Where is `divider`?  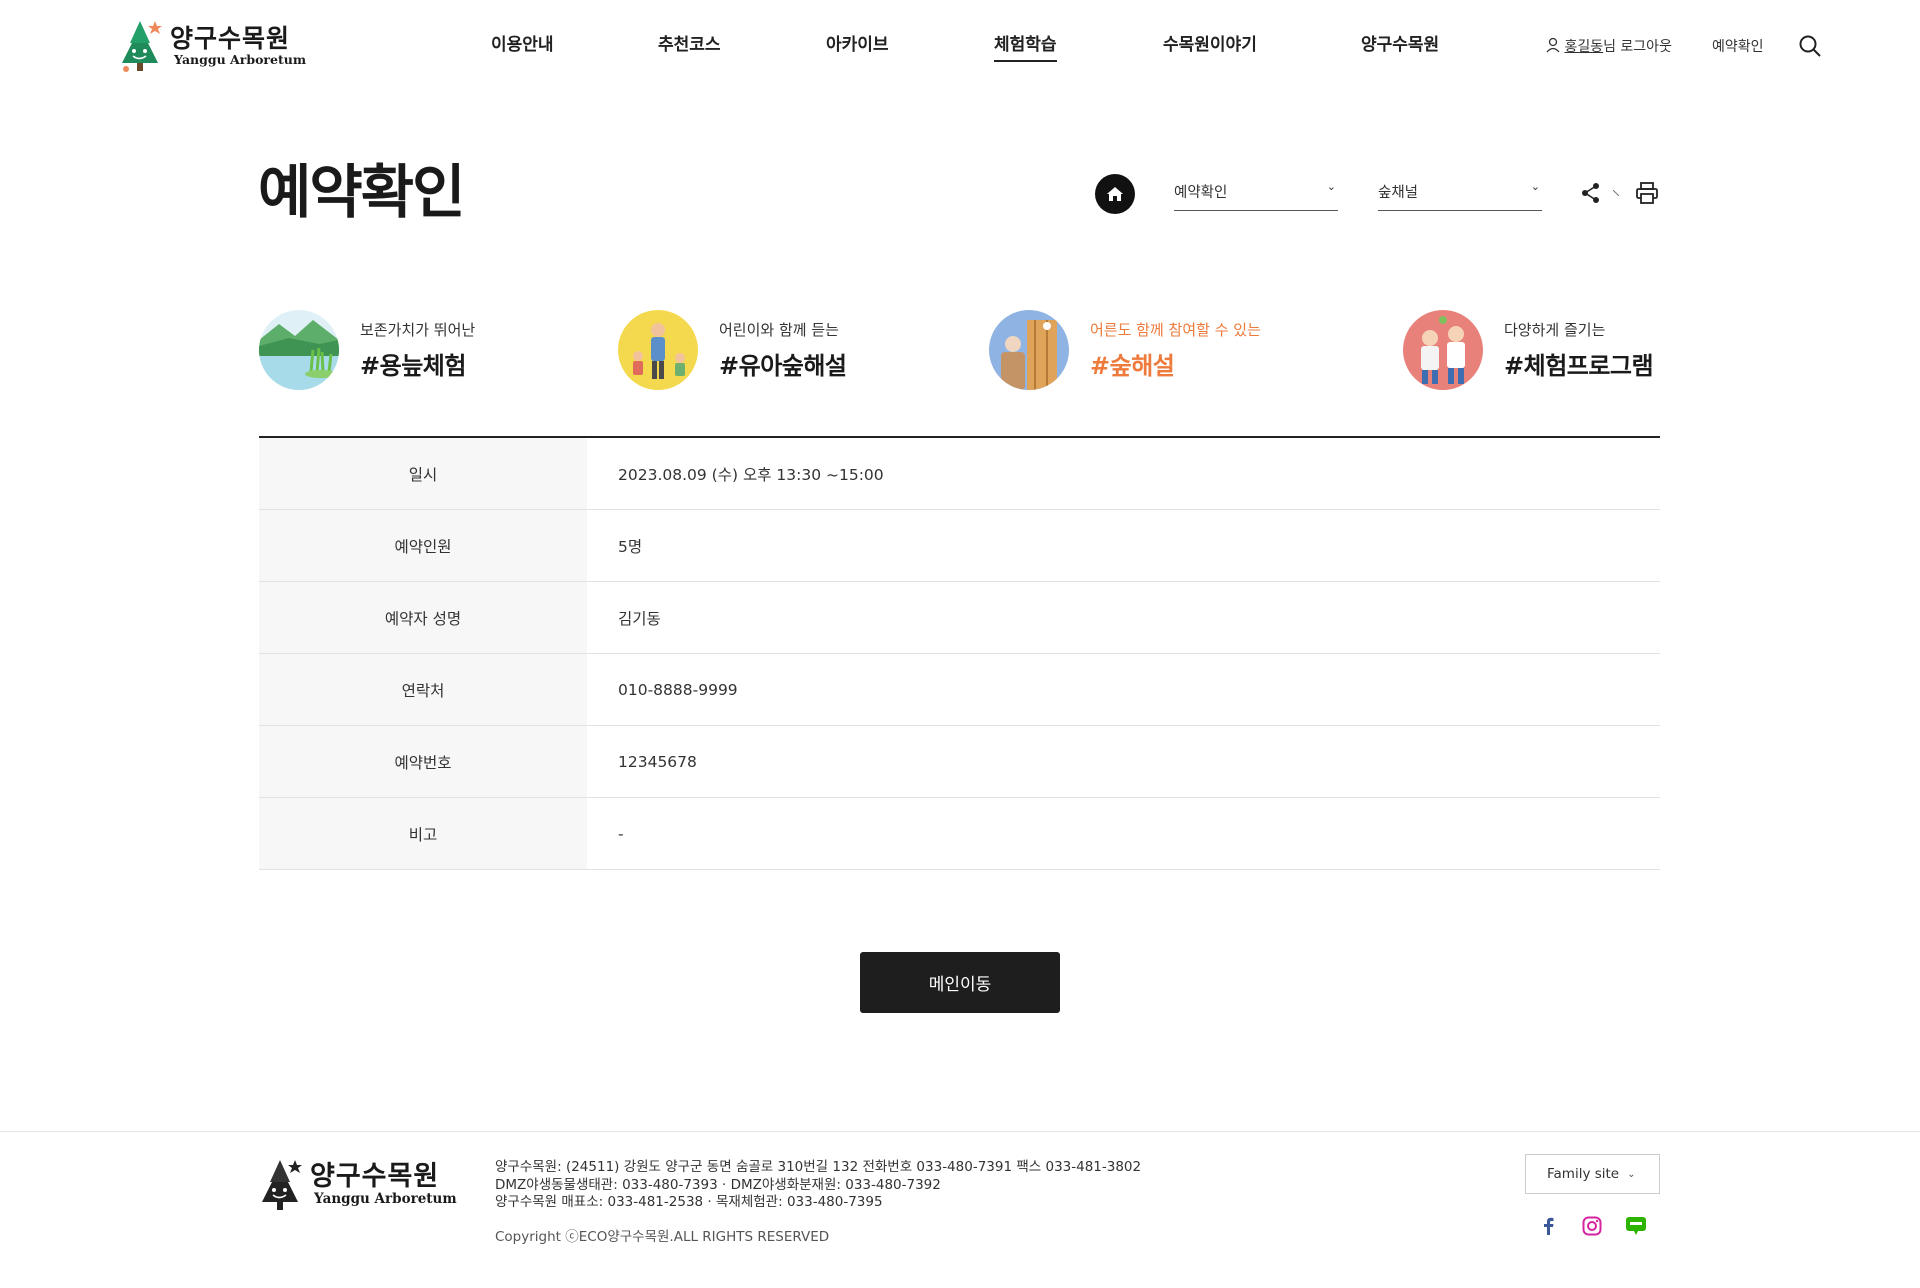 divider is located at coordinates (1616, 193).